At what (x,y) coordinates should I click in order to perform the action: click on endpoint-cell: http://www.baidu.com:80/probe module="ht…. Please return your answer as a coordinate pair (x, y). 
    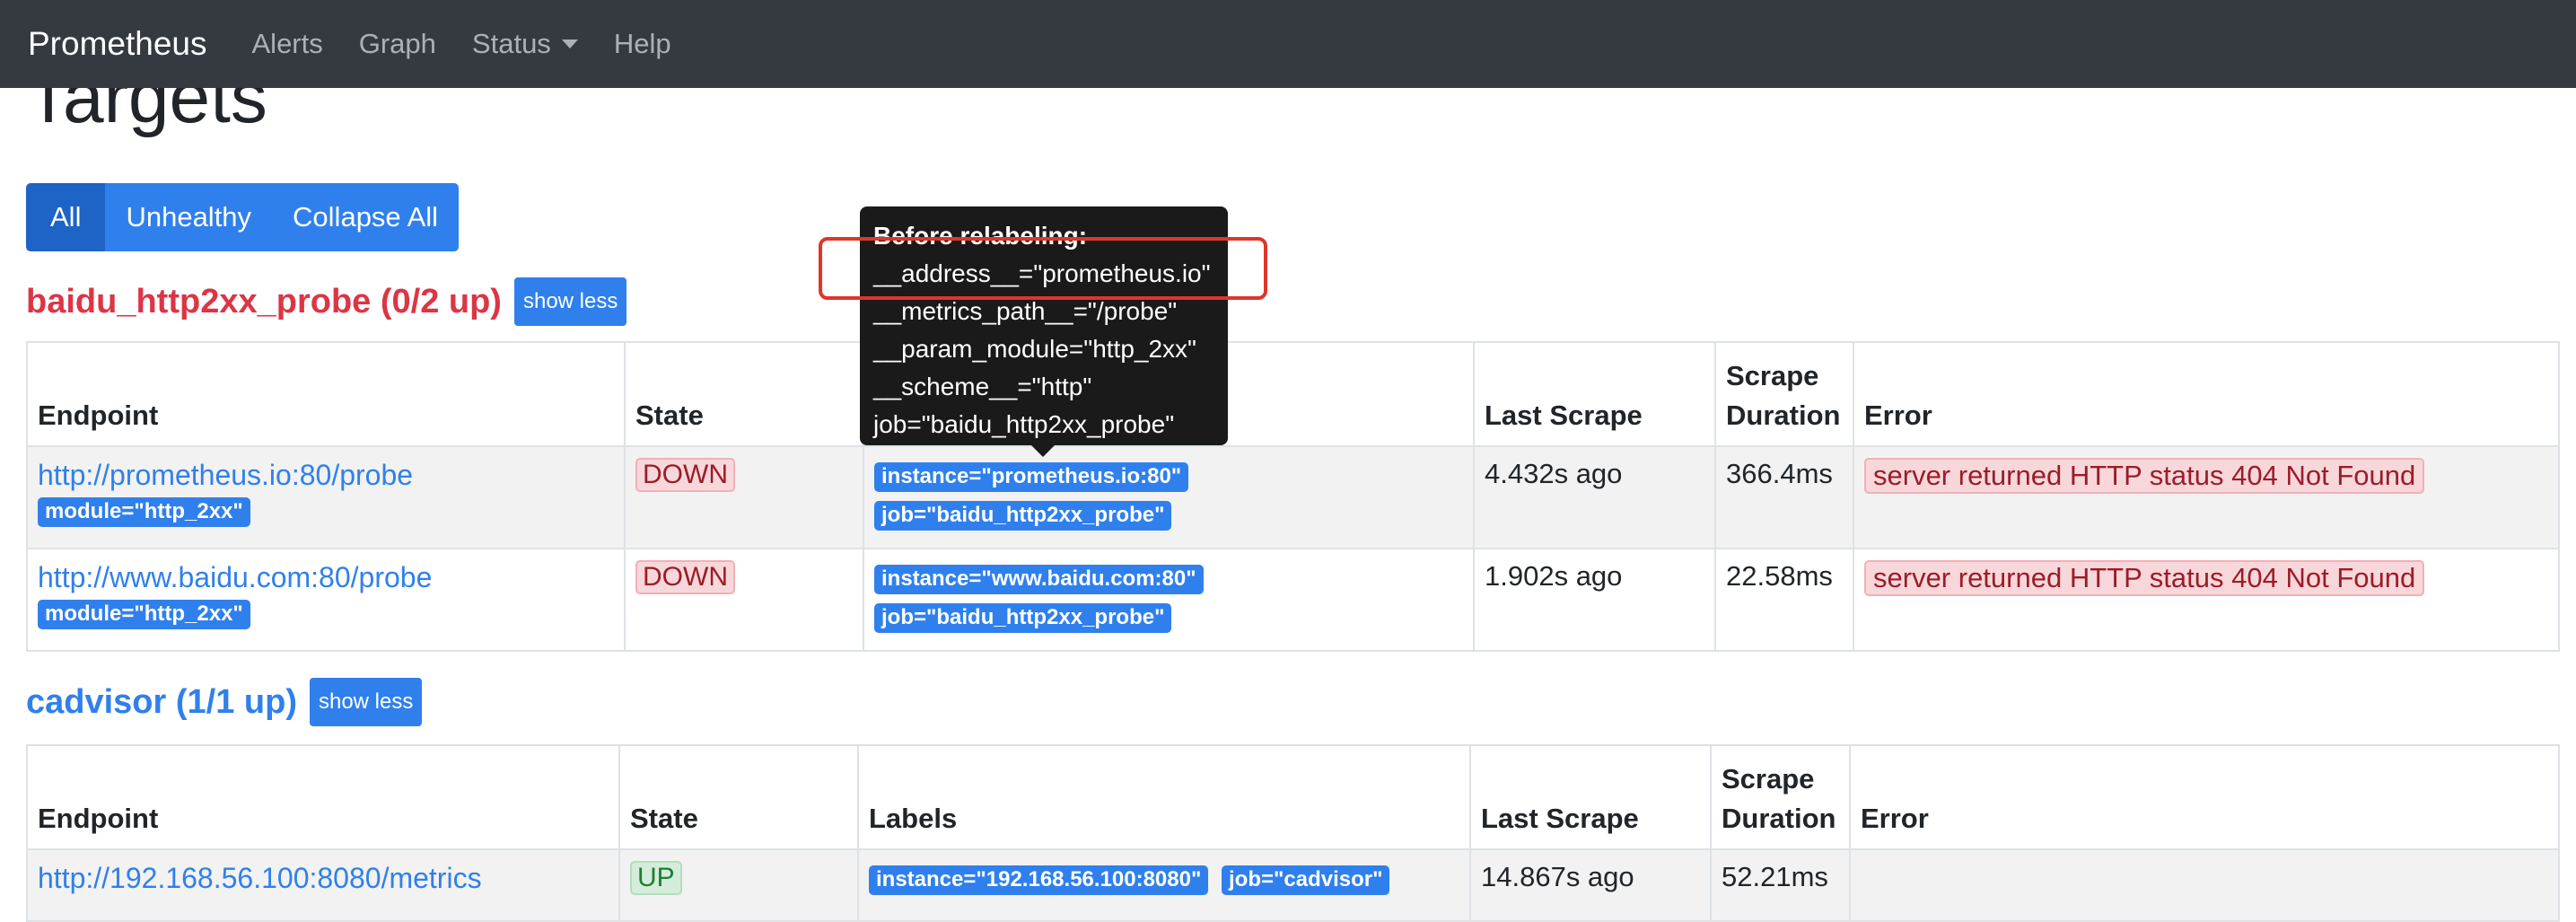
    Looking at the image, I should click on (326, 600).